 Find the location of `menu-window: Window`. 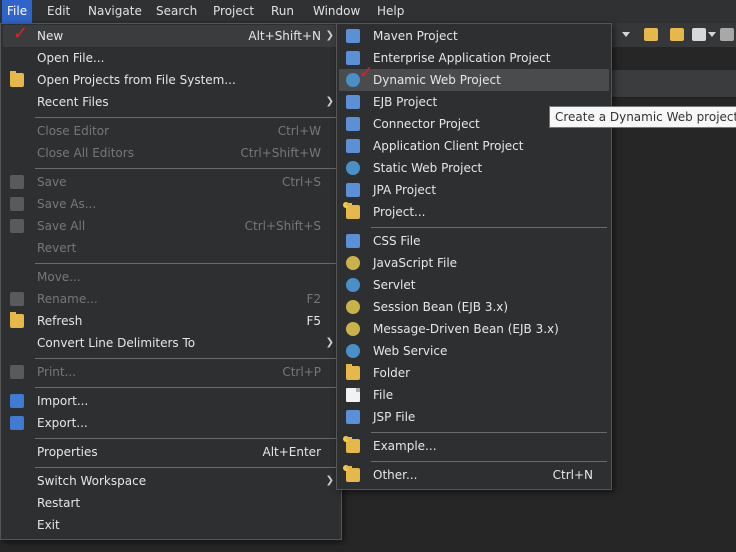

menu-window: Window is located at coordinates (336, 11).